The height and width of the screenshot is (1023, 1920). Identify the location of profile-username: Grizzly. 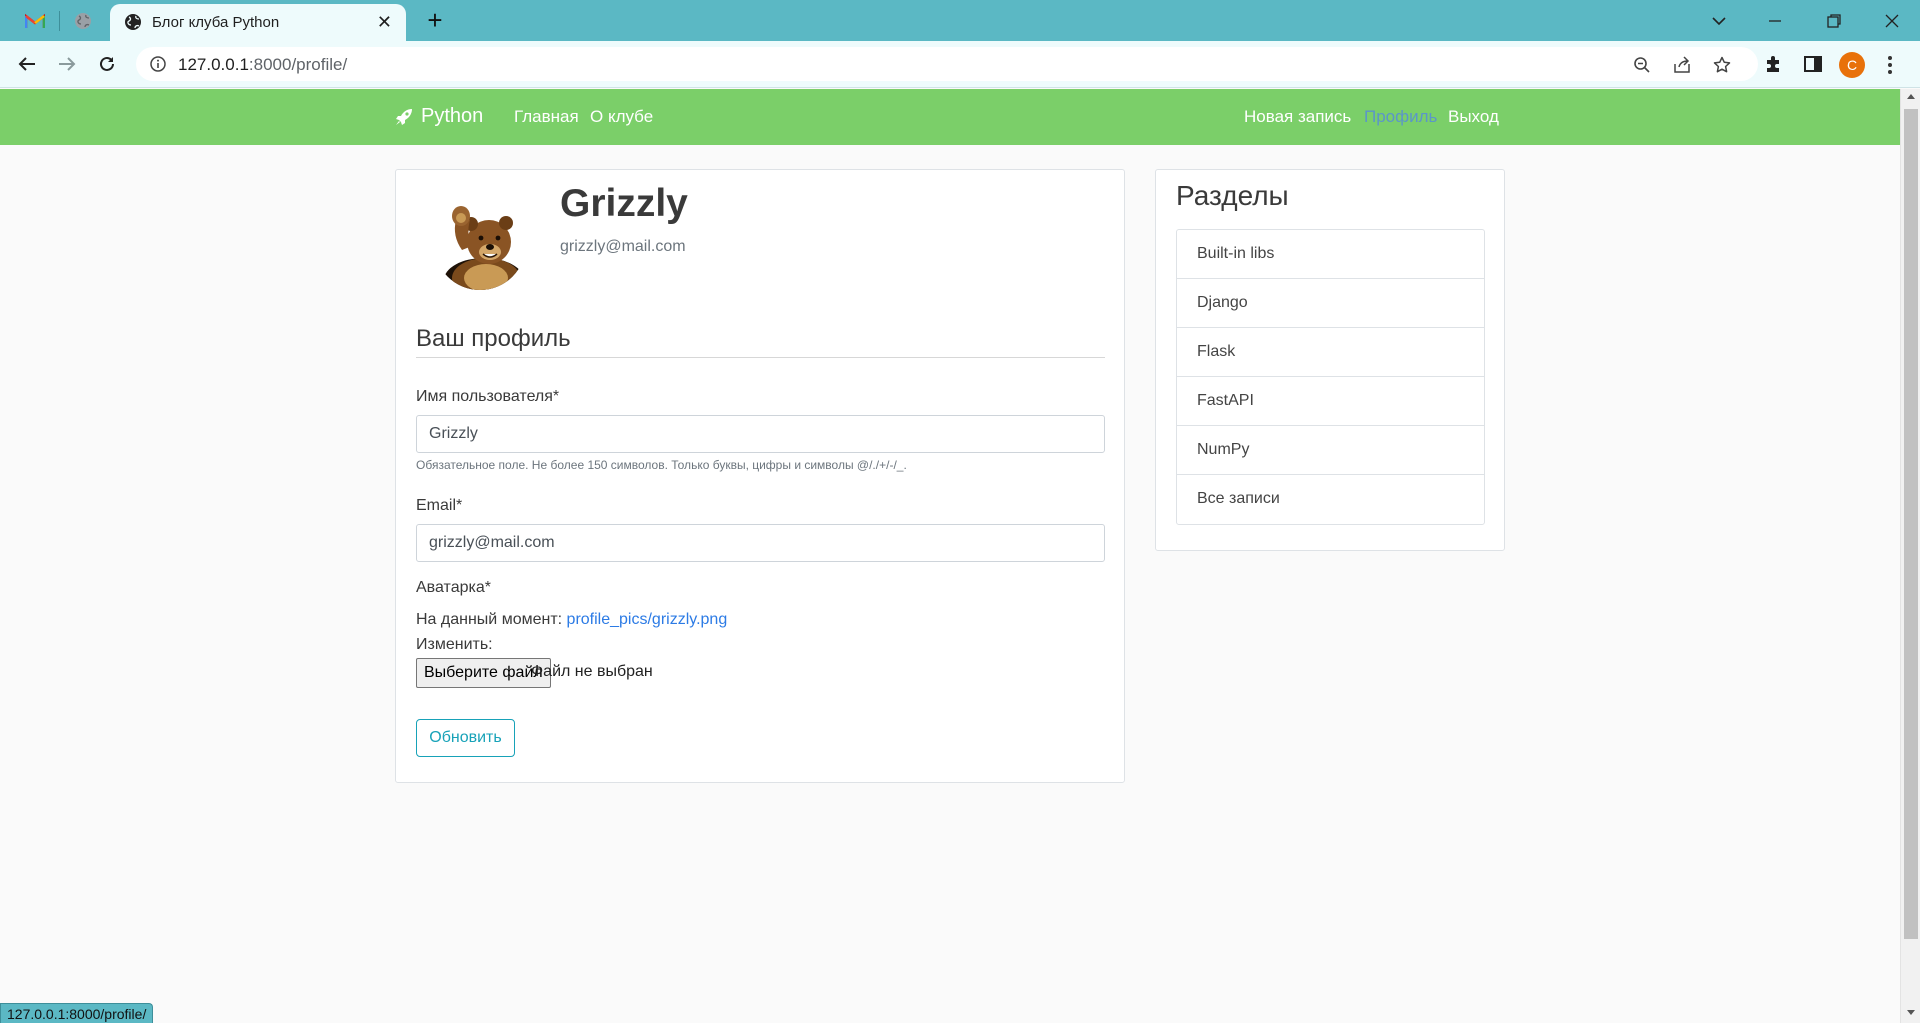
(624, 203).